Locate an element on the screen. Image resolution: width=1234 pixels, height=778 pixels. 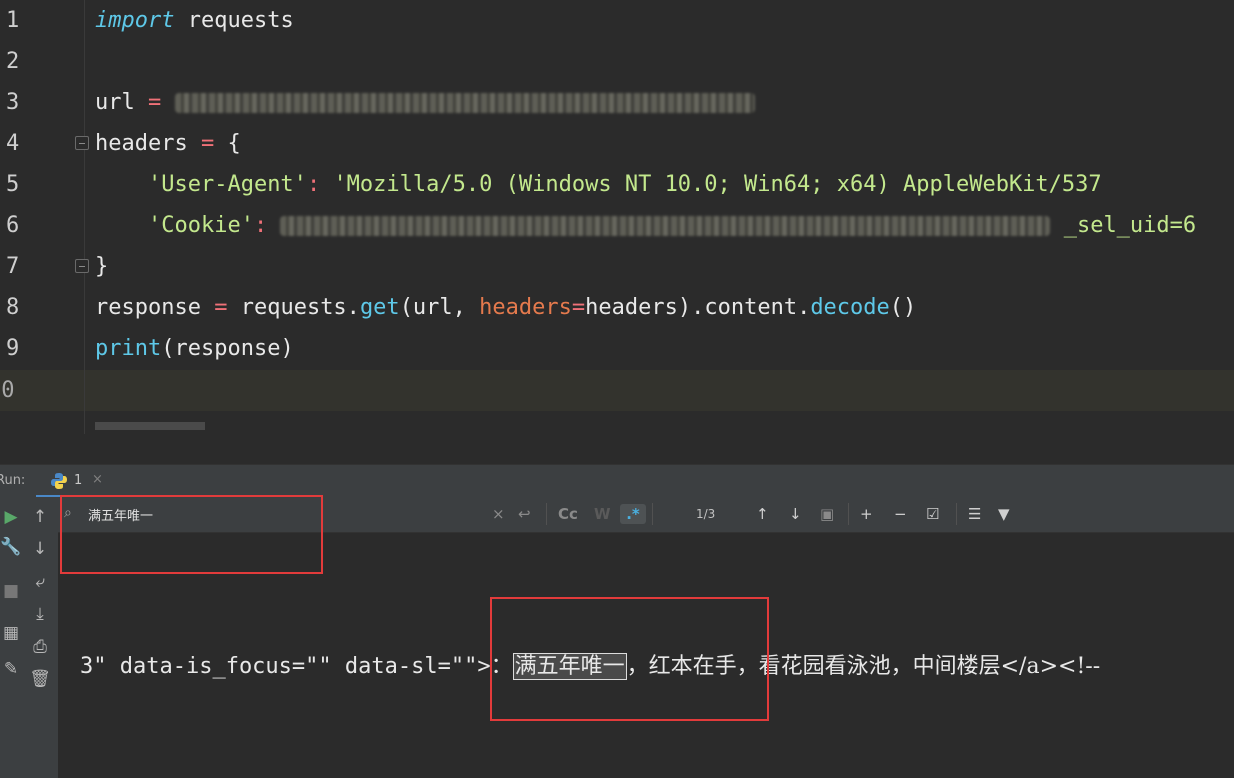
code-line-3: url = is located at coordinates (425, 102).